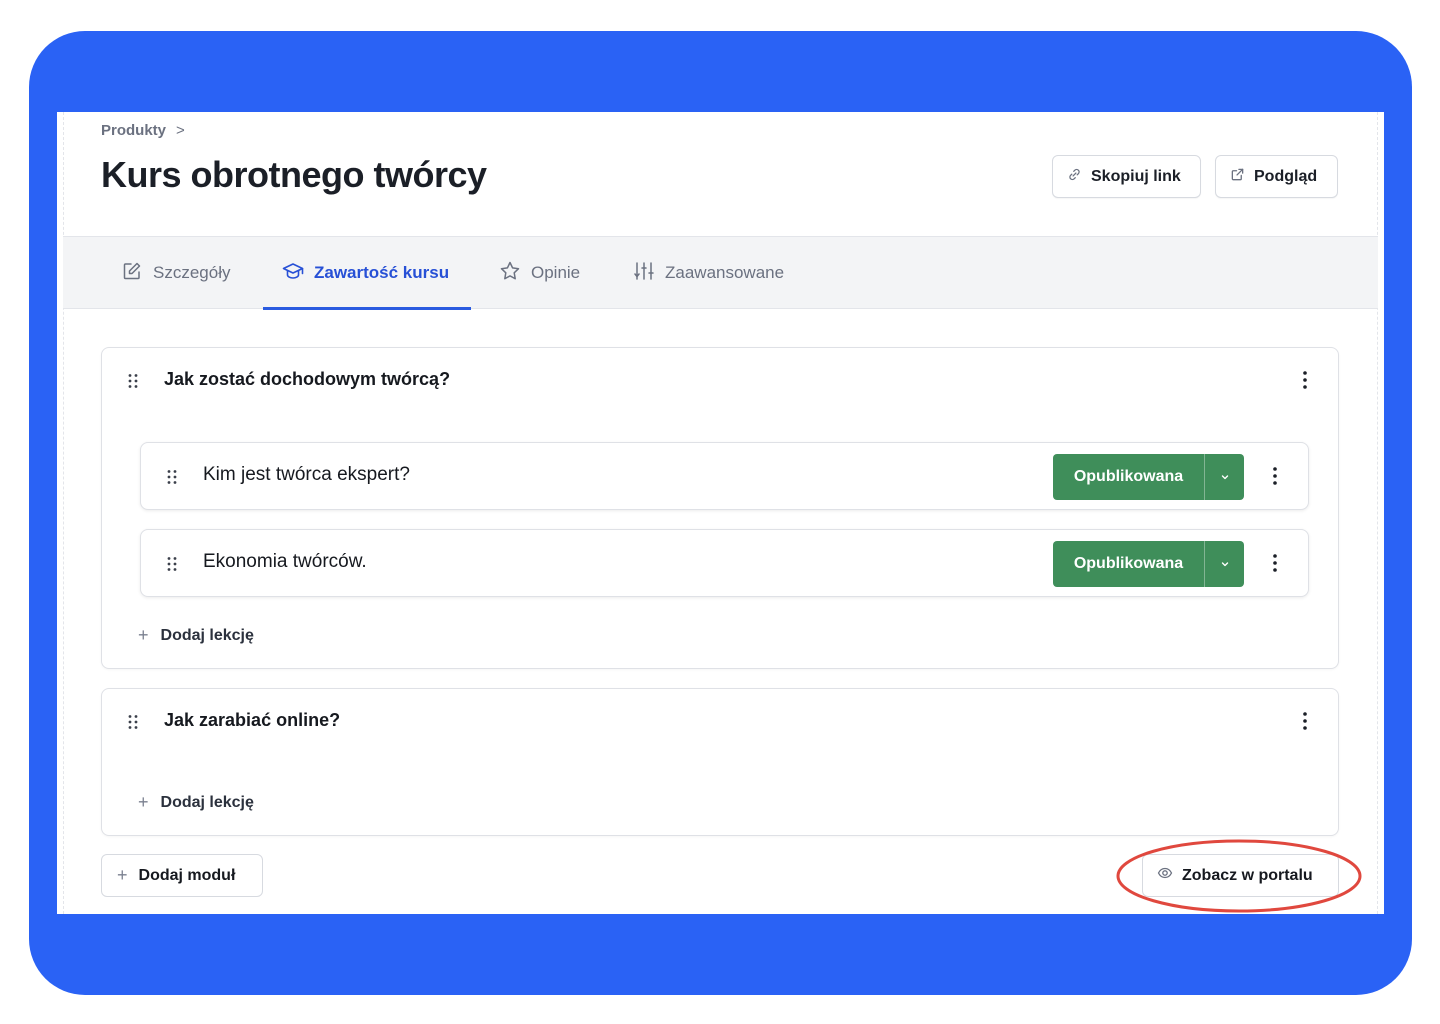 The height and width of the screenshot is (1024, 1440). Describe the element at coordinates (382, 272) in the screenshot. I see `tab-label: Zawartość kursu` at that location.